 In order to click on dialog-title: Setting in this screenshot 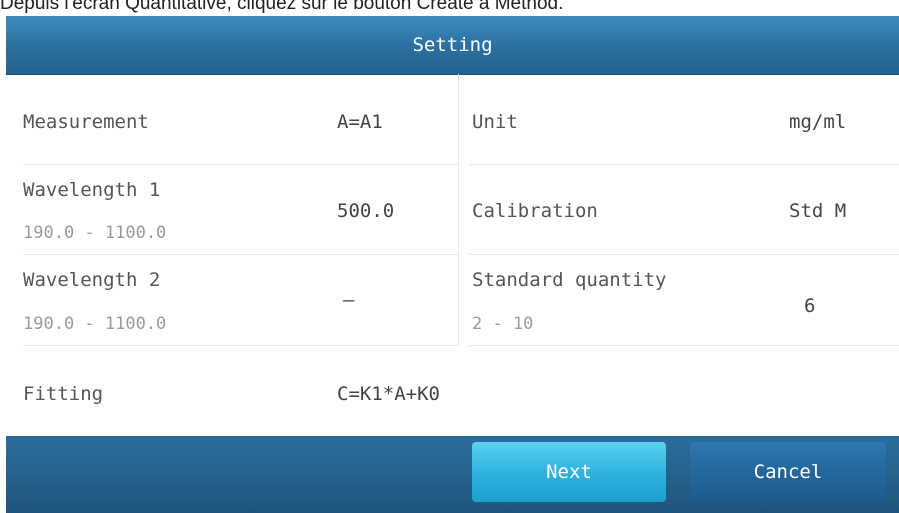, I will do `click(452, 45)`.